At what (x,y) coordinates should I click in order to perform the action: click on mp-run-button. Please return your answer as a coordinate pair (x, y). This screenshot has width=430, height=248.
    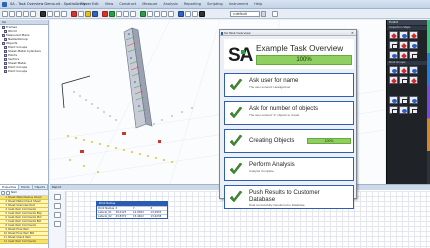
    Looking at the image, I should click on (143, 14).